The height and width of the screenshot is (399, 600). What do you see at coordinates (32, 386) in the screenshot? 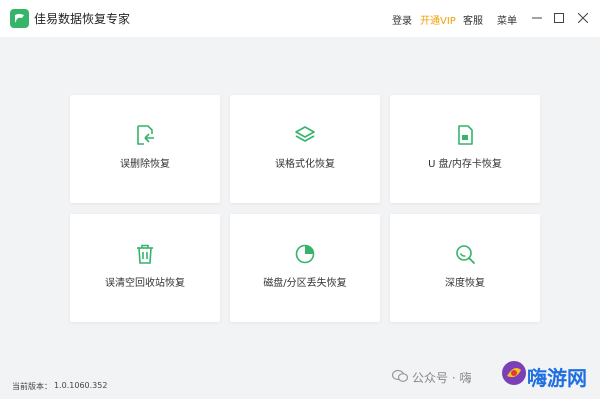
I see `version-label: 当前版本：` at bounding box center [32, 386].